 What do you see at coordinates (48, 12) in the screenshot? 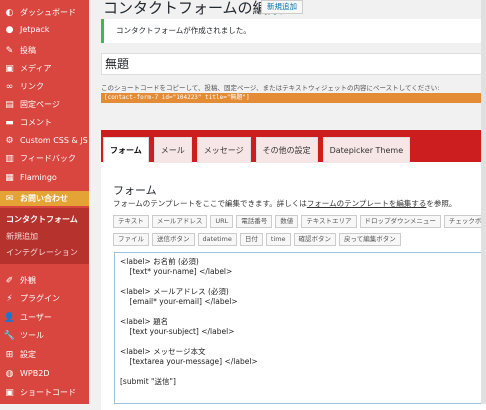
I see `sidebar-item-label: ダッシュボード` at bounding box center [48, 12].